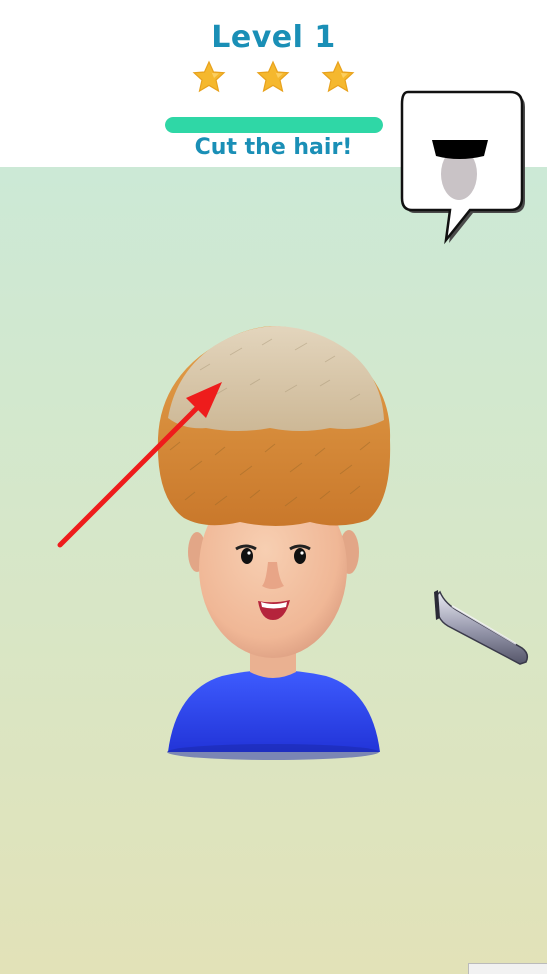  Describe the element at coordinates (481, 627) in the screenshot. I see `hair-clipper-icon` at that location.